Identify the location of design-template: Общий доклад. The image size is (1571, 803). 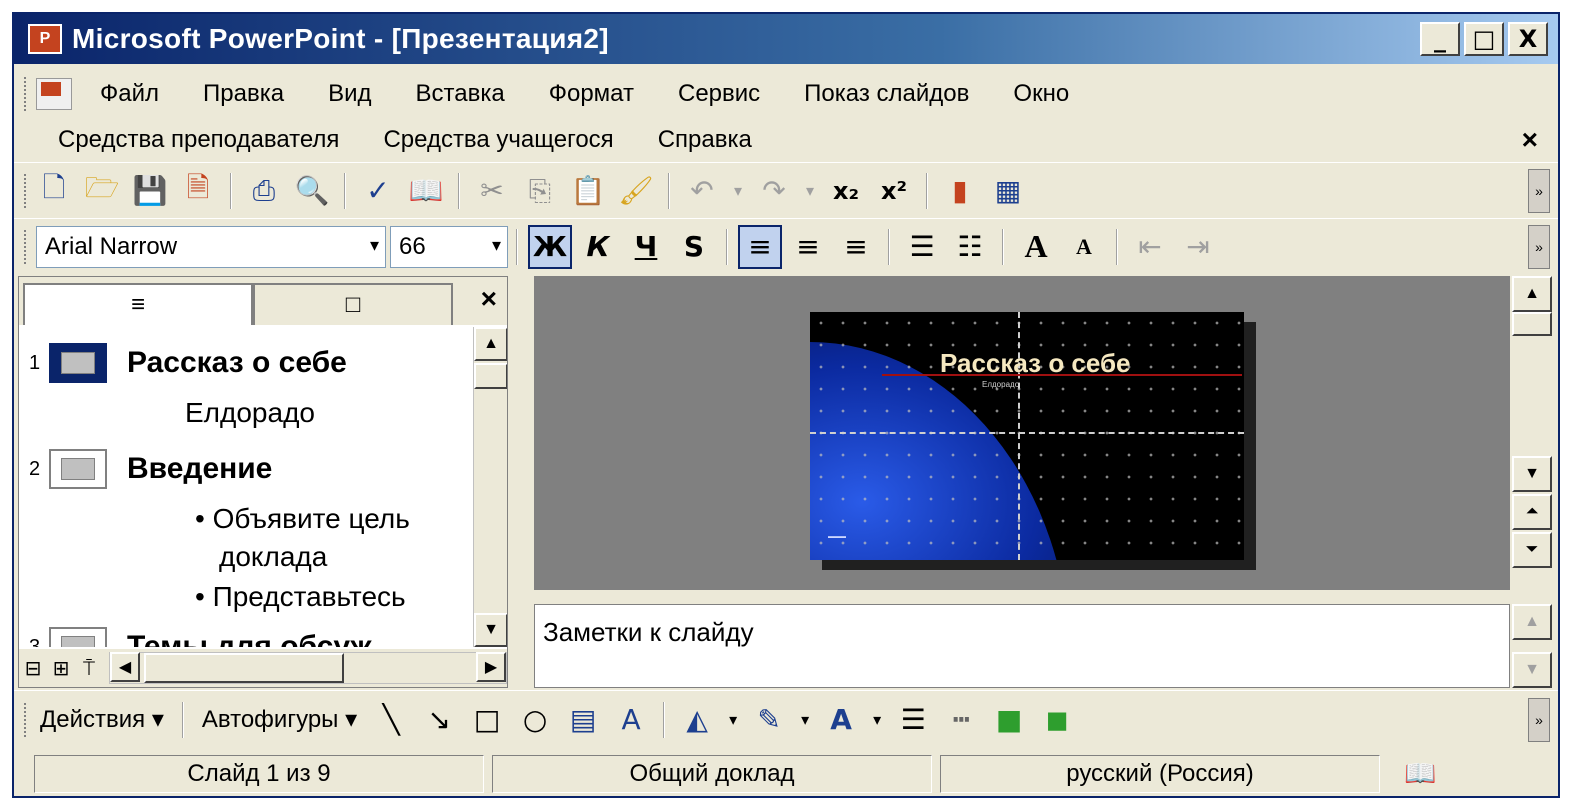
(712, 774).